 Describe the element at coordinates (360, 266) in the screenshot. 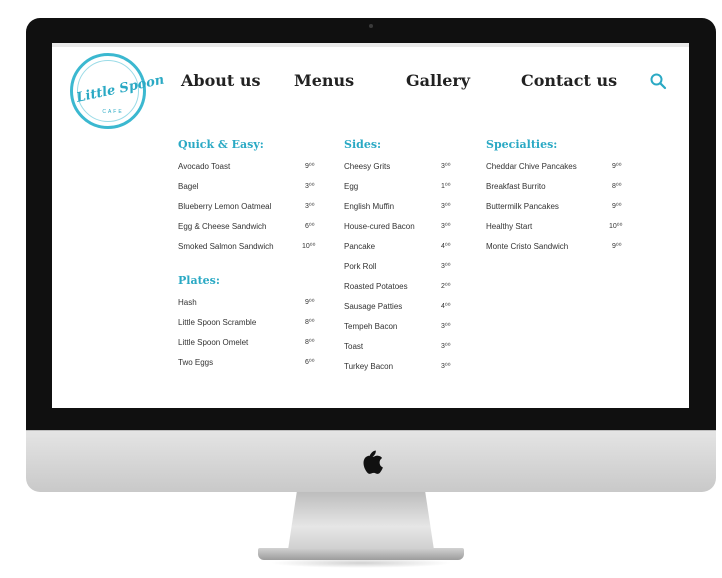

I see `item-name: Pork Roll` at that location.